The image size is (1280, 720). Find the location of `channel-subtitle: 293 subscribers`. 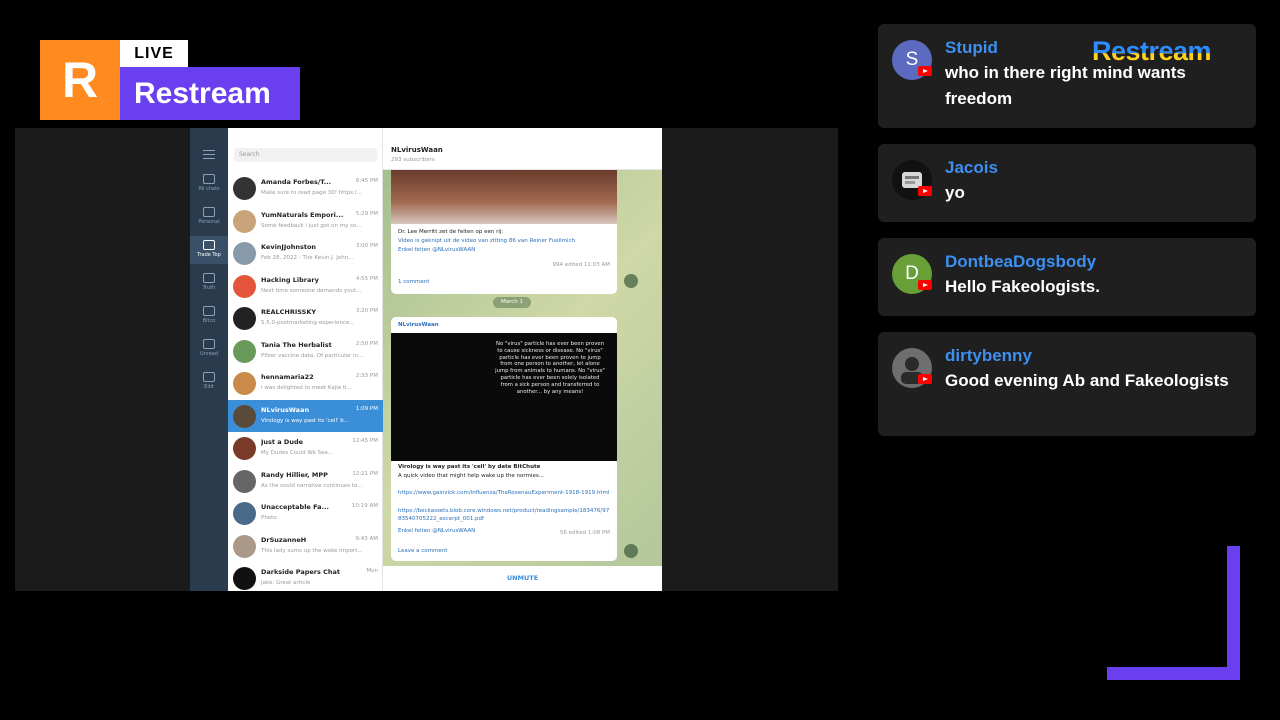

channel-subtitle: 293 subscribers is located at coordinates (413, 160).